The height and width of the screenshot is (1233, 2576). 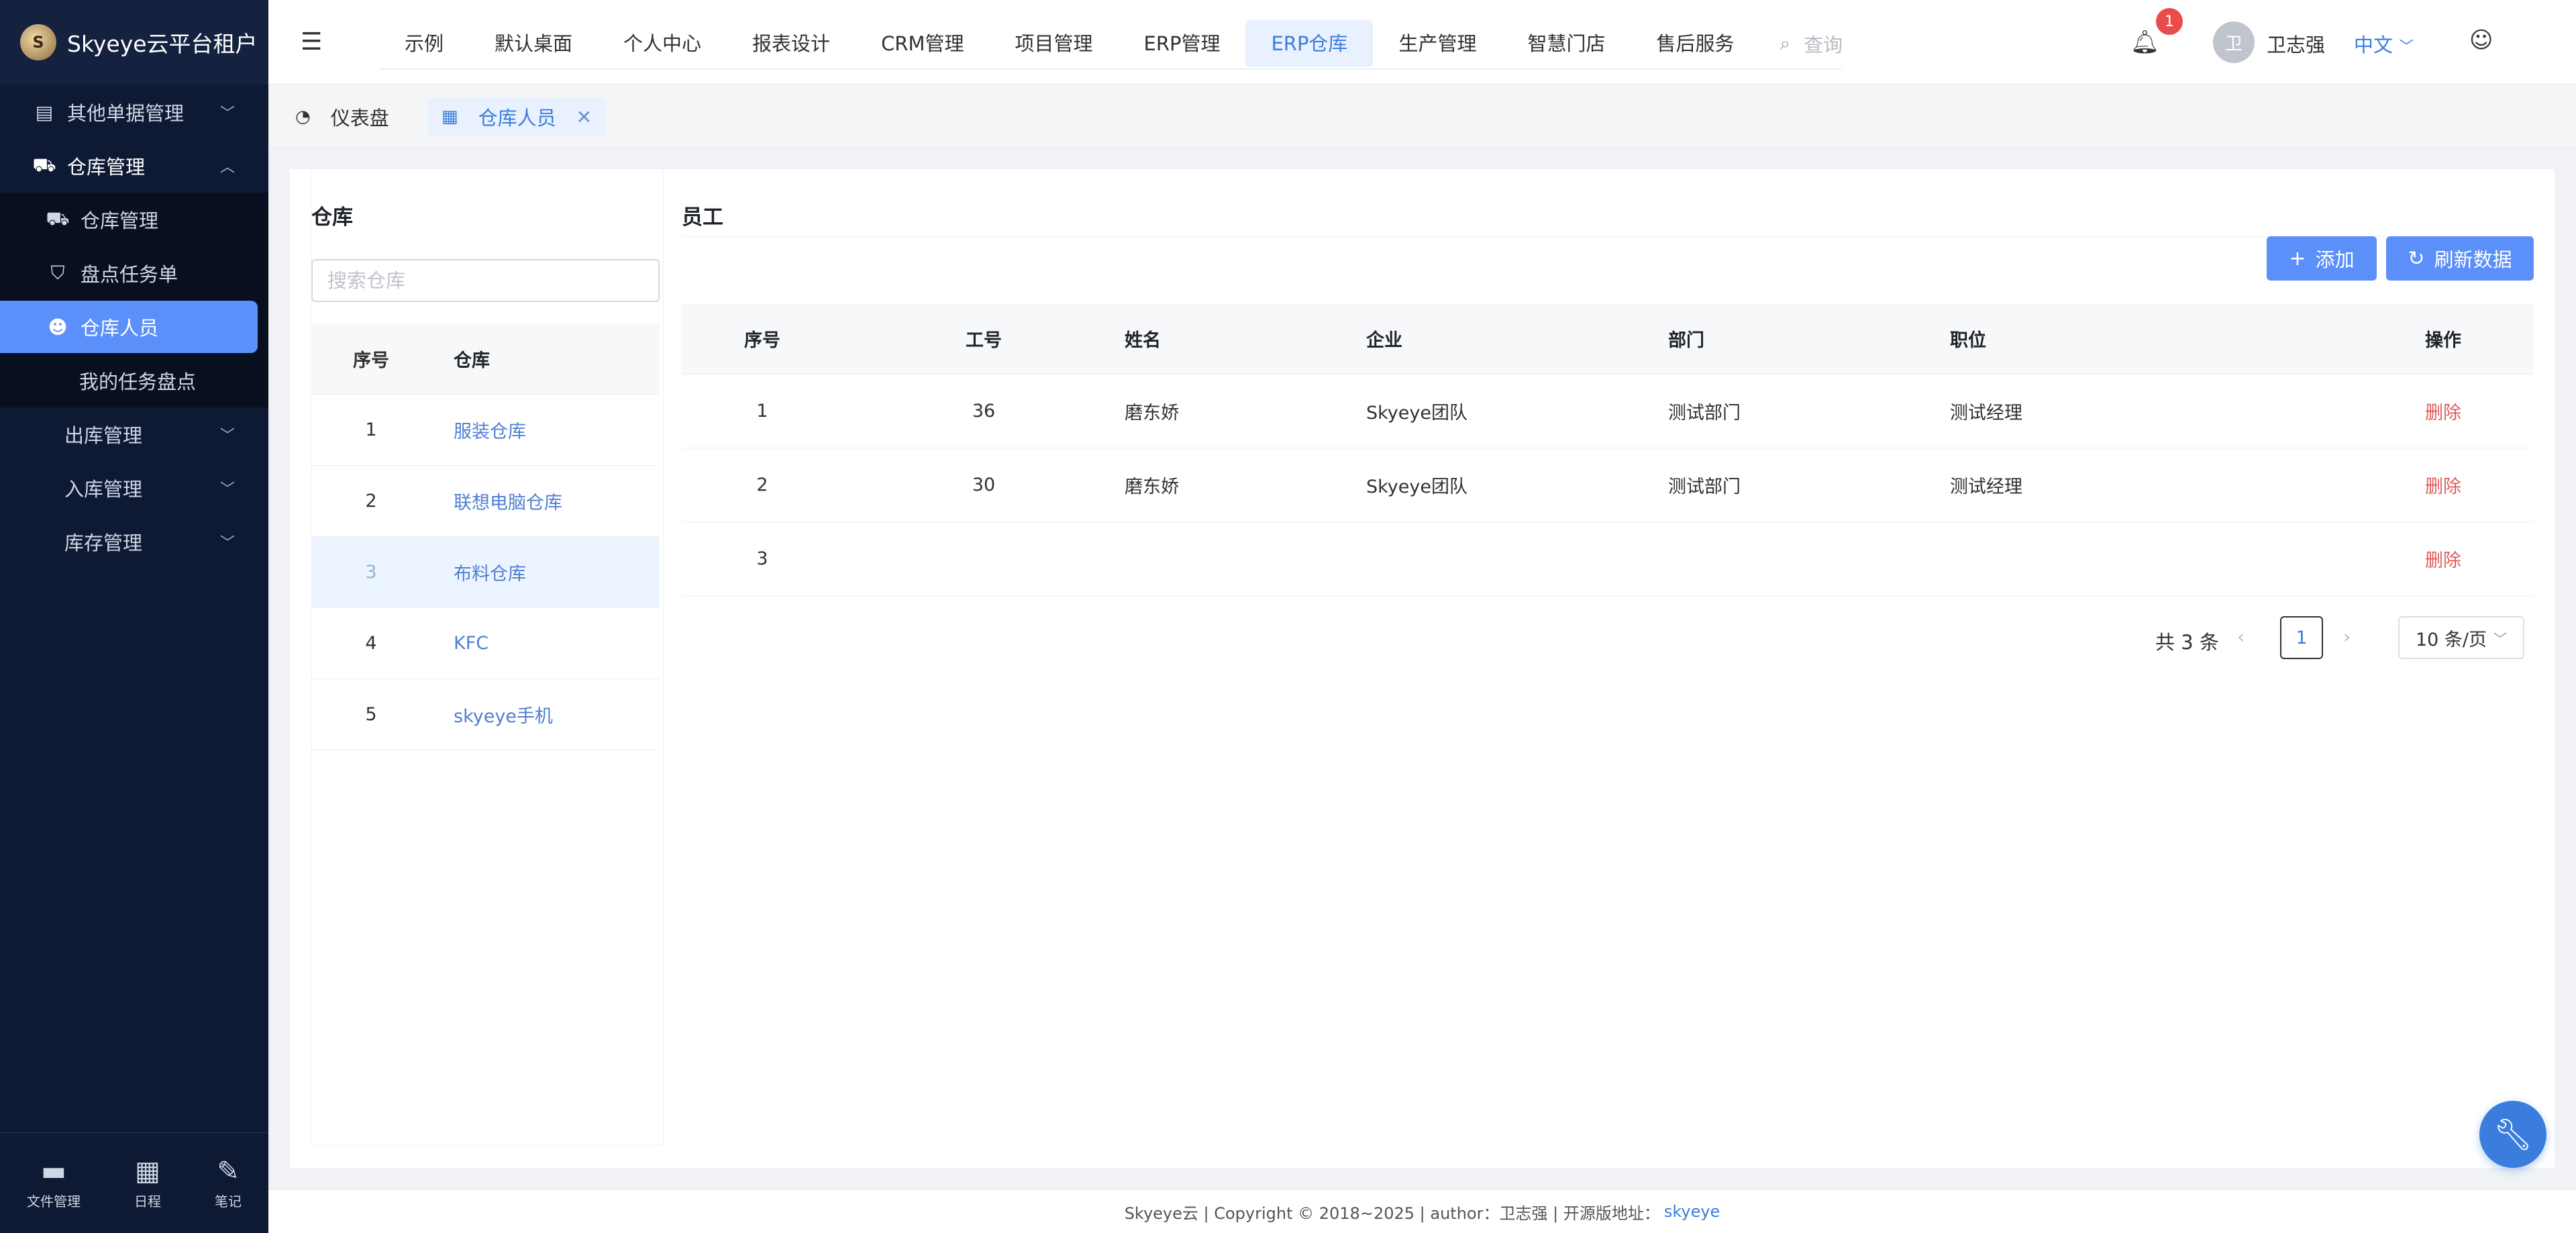 What do you see at coordinates (2481, 40) in the screenshot?
I see `message-icon: ☺` at bounding box center [2481, 40].